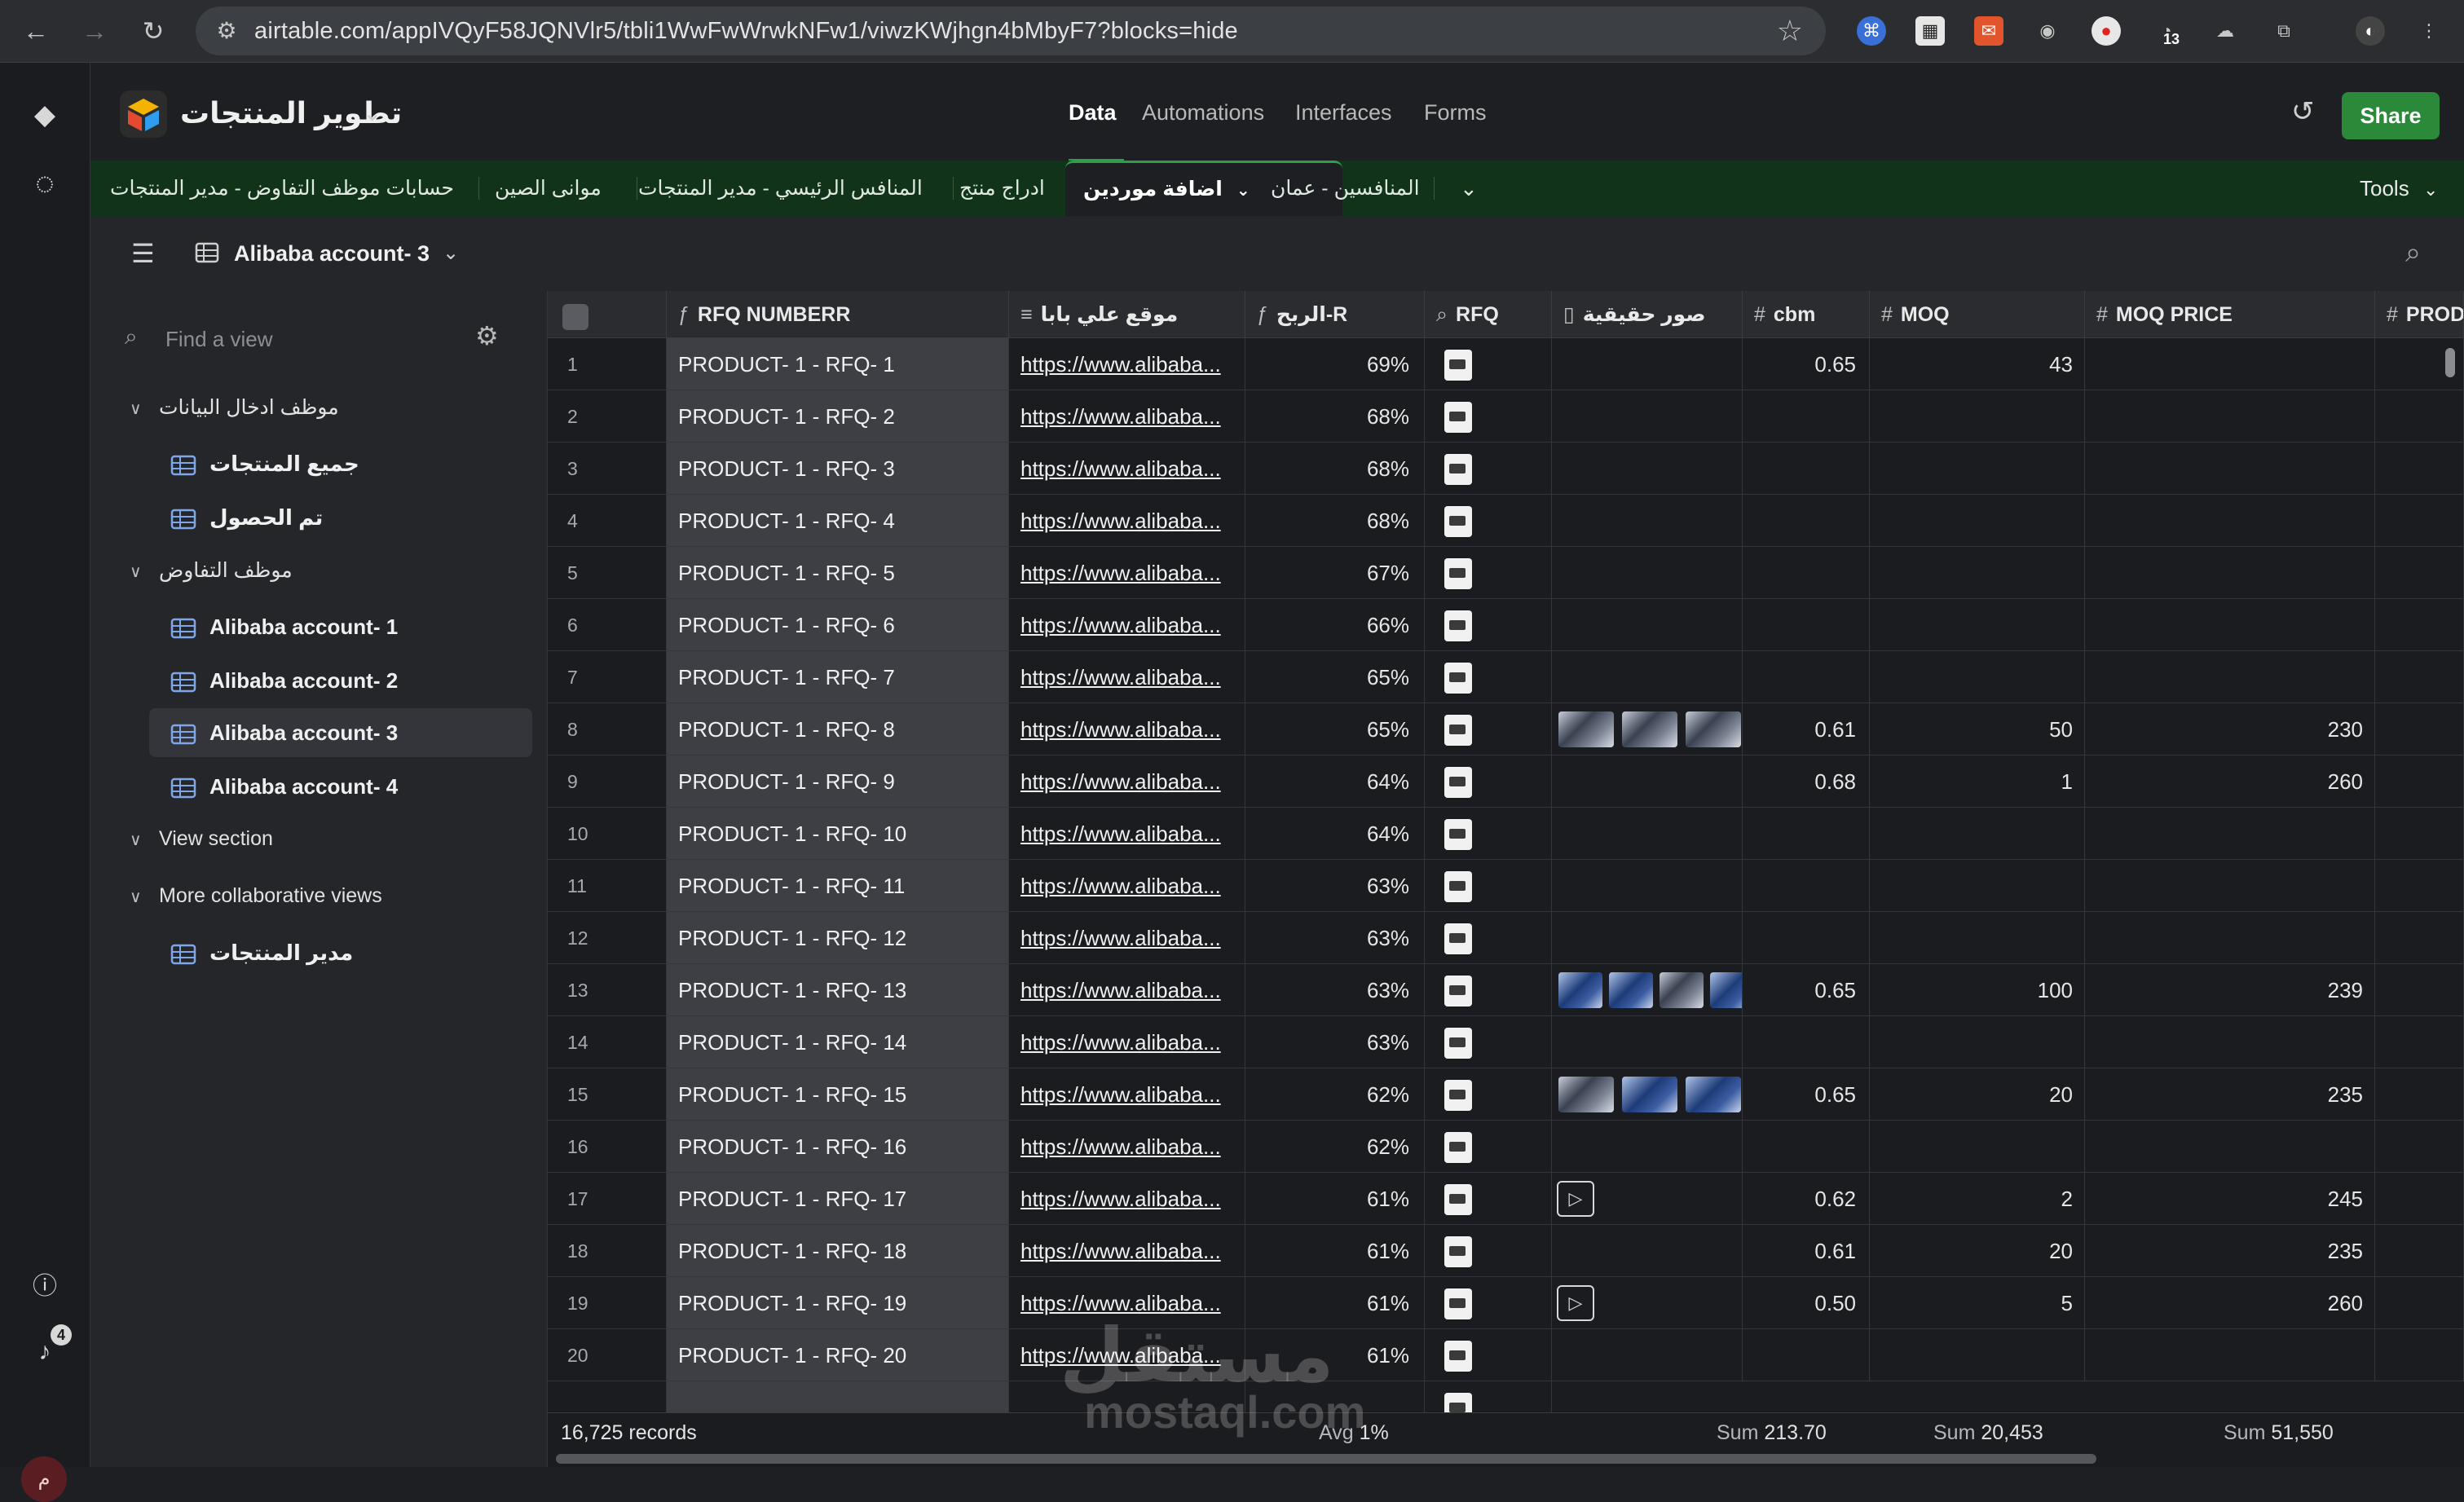  What do you see at coordinates (838, 416) in the screenshot?
I see `rfq-number-cell: PRODUCT- 1 - RFQ- 2` at bounding box center [838, 416].